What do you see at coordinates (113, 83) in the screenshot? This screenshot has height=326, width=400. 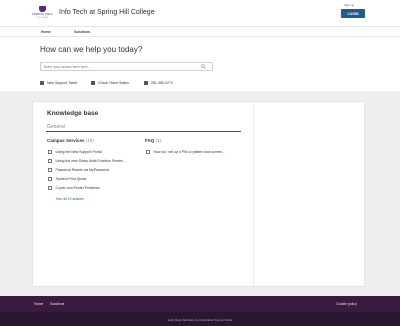 I see `check-status-label: Check Ticket Status` at bounding box center [113, 83].